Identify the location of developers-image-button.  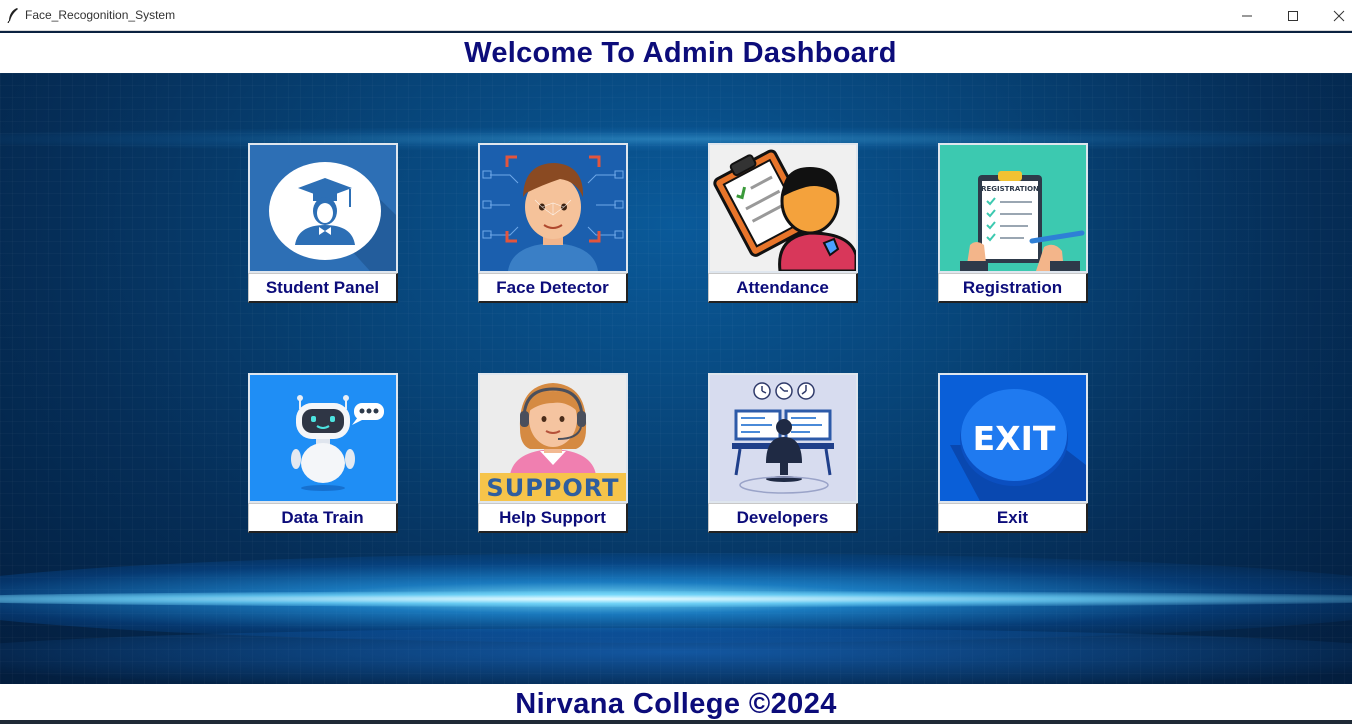
(783, 438).